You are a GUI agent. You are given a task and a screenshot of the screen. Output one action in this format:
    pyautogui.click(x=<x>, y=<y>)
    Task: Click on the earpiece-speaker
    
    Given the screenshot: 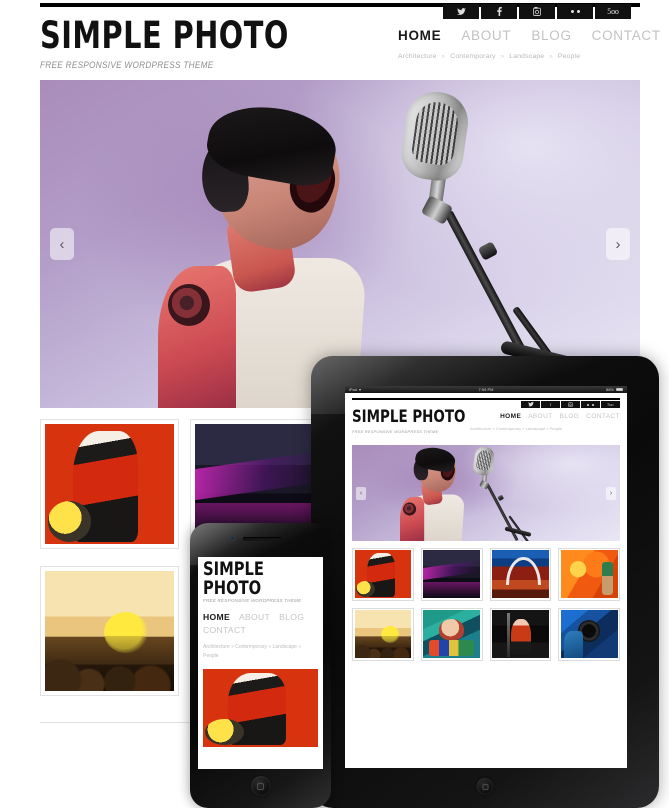 What is the action you would take?
    pyautogui.click(x=262, y=539)
    